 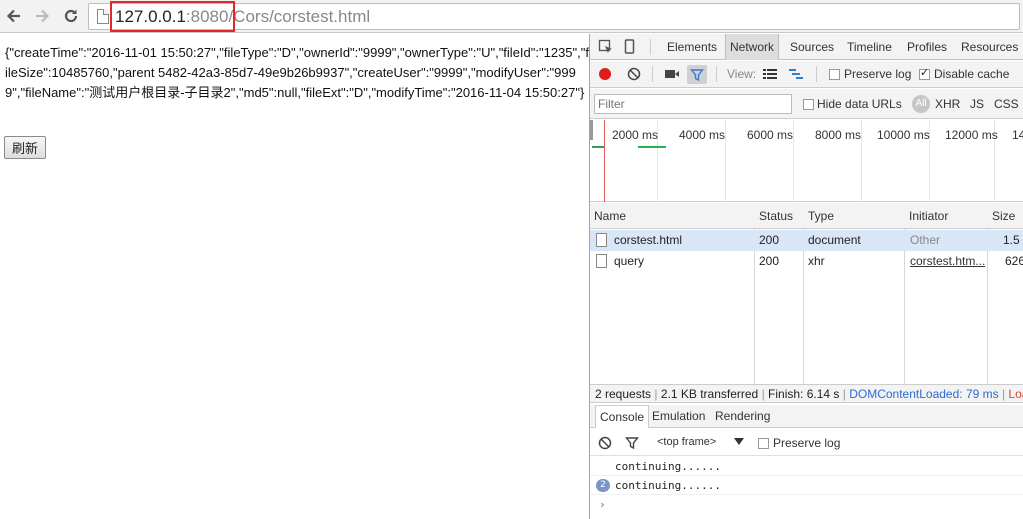 What do you see at coordinates (302, 16) in the screenshot?
I see `url-path: Cors/corstest.html` at bounding box center [302, 16].